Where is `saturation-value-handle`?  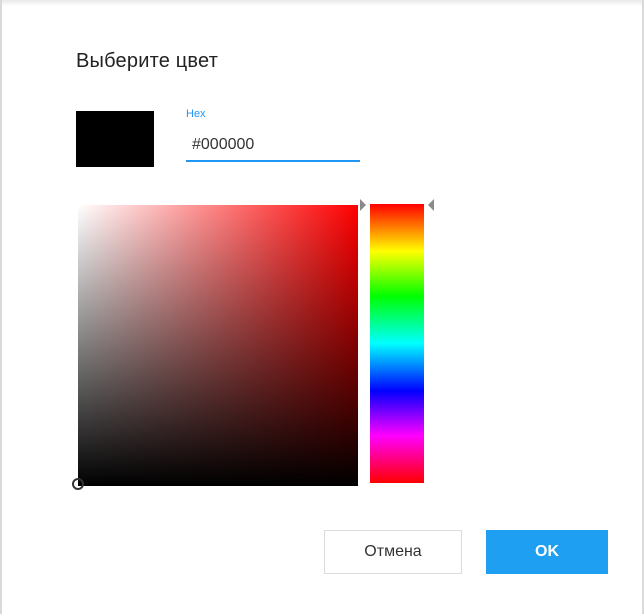
saturation-value-handle is located at coordinates (78, 484).